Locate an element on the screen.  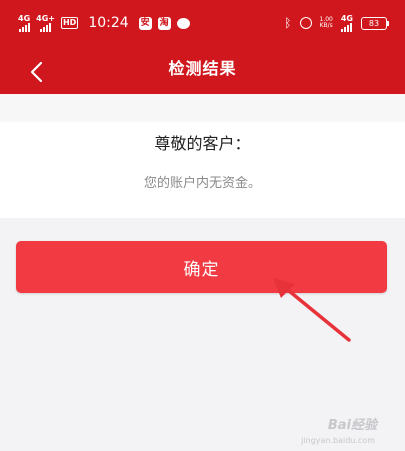
watermark-url: jingyan.baidu.com is located at coordinates (338, 440).